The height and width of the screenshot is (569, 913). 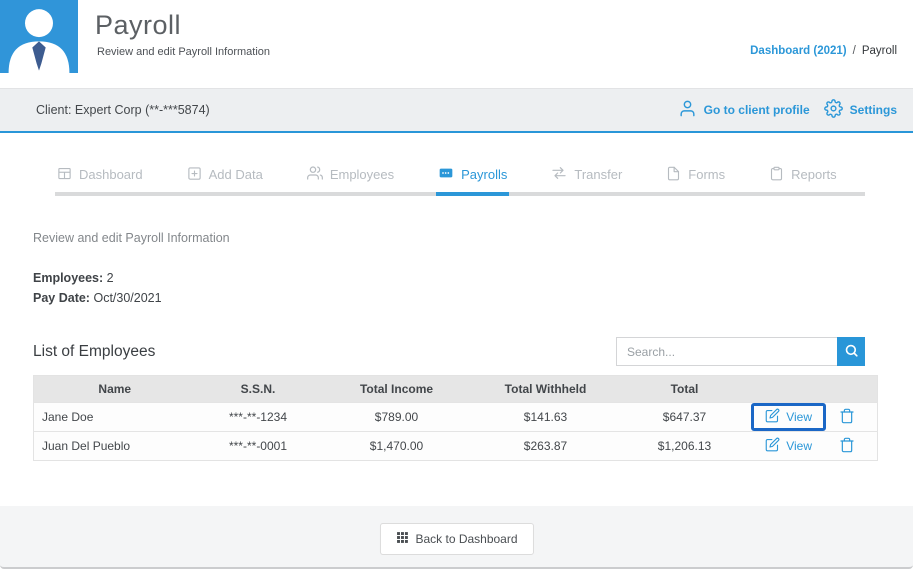 What do you see at coordinates (396, 389) in the screenshot?
I see `column-header-total-income: Total Income` at bounding box center [396, 389].